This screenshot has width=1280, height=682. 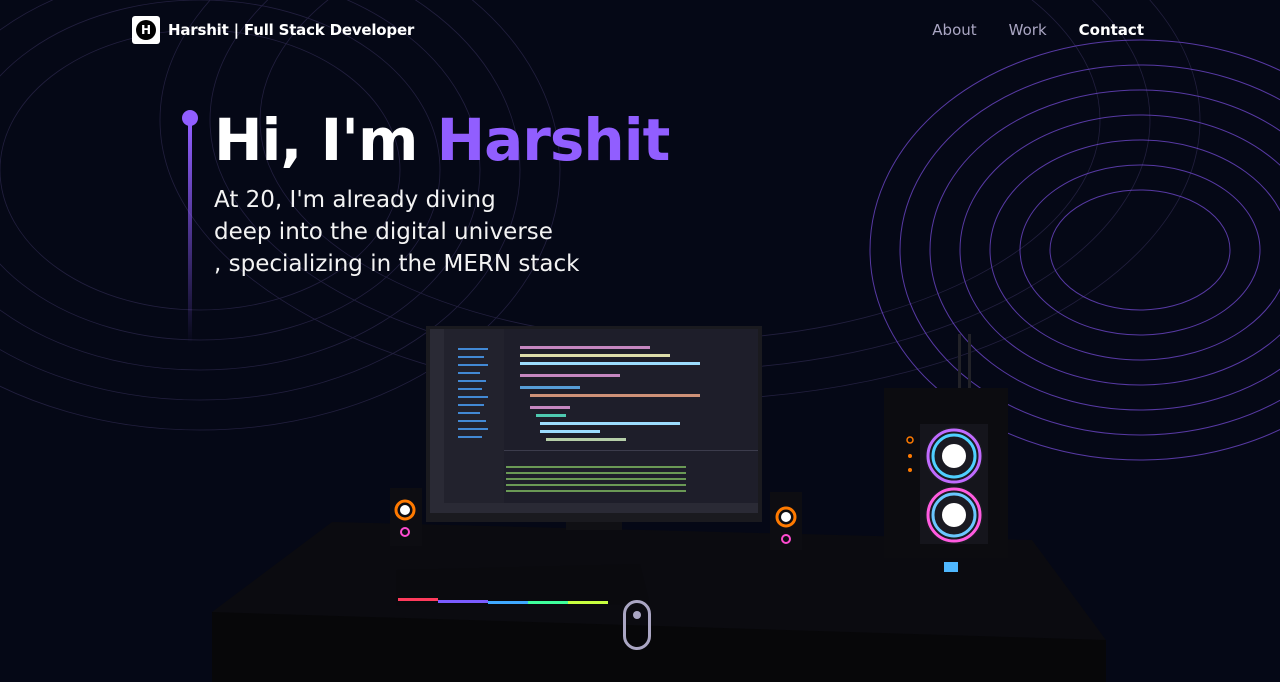 I want to click on keyboard-icon, so click(x=523, y=585).